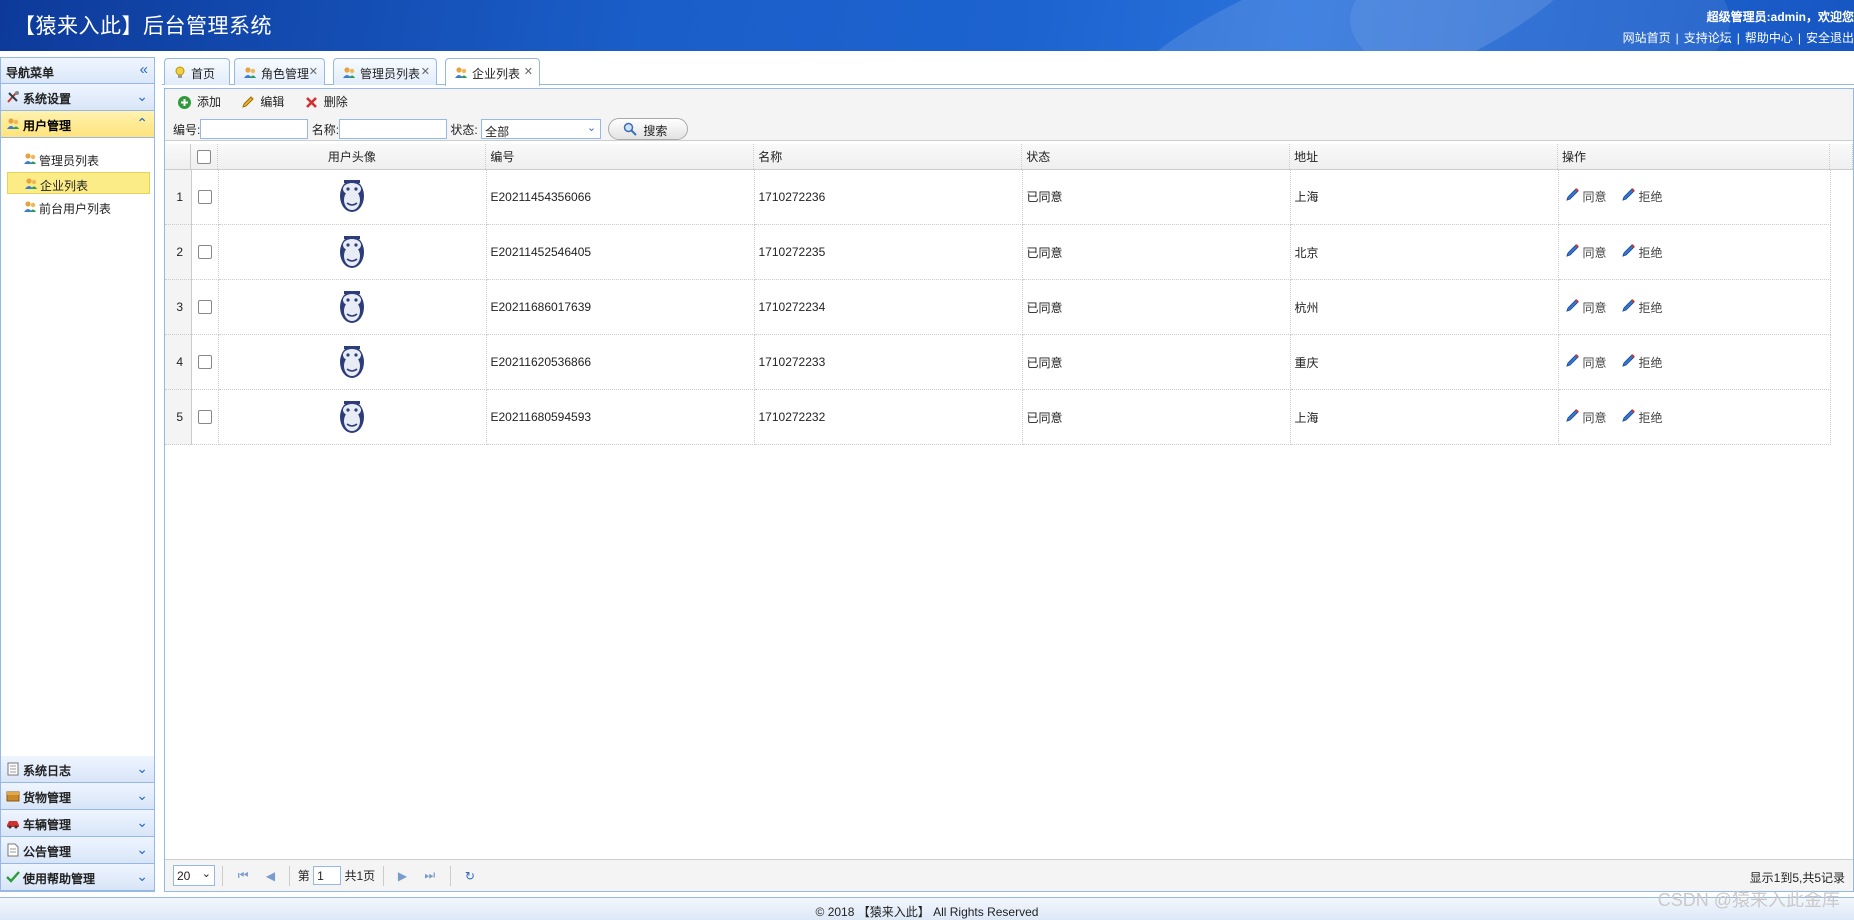 Image resolution: width=1854 pixels, height=920 pixels. I want to click on panel-system-log: 系统日志 ⌄, so click(77, 769).